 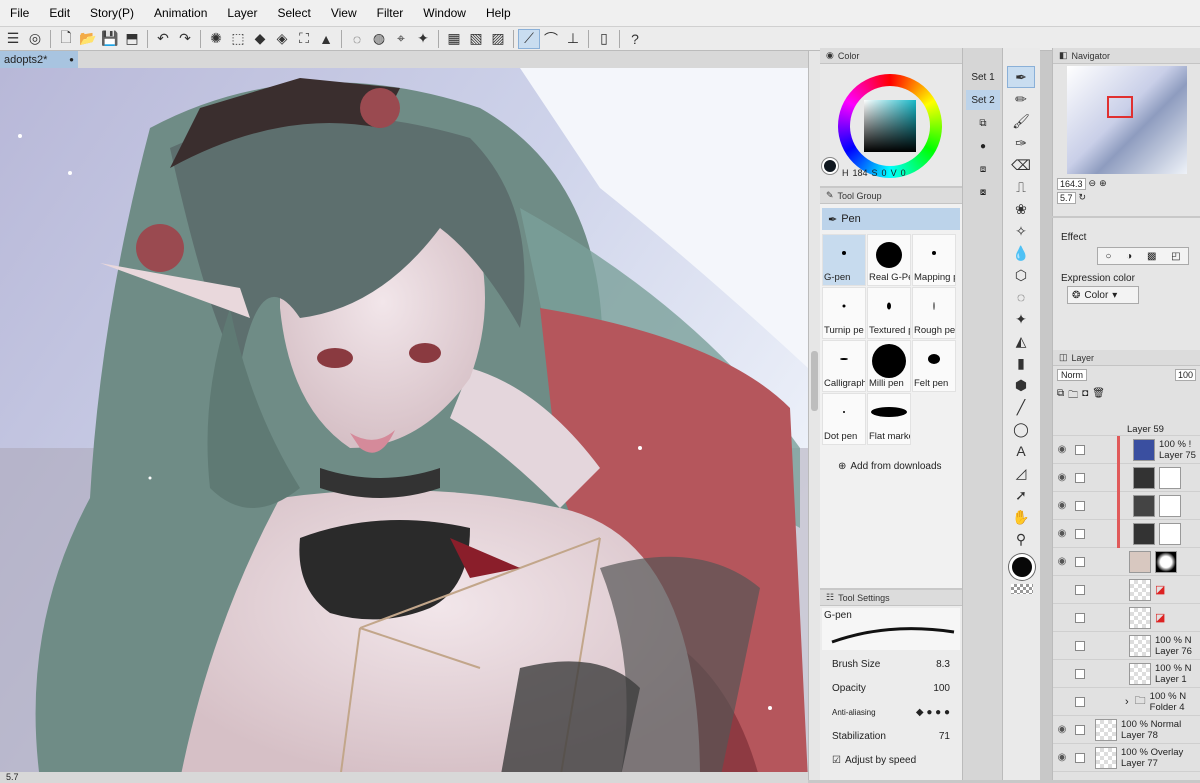 I want to click on layer-row: 100 % N Layer 1, so click(x=1126, y=674).